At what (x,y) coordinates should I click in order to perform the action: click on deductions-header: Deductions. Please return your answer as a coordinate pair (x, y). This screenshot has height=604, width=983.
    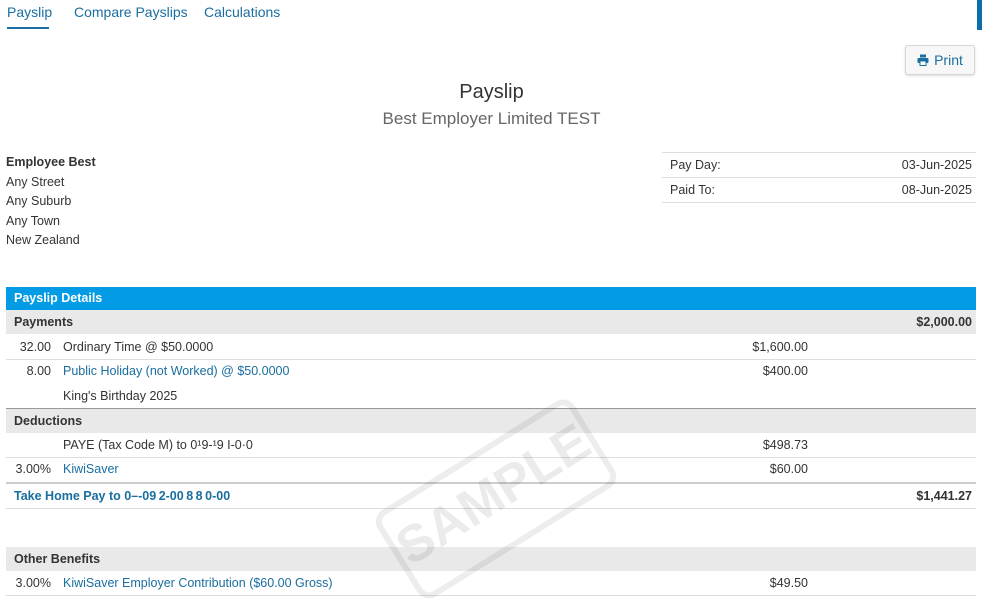
    Looking at the image, I should click on (491, 421).